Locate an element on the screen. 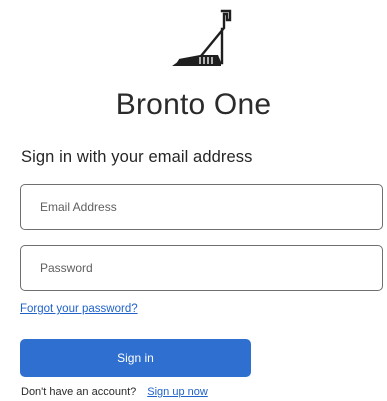 The image size is (387, 401). sign-up-link: Sign up now is located at coordinates (177, 392).